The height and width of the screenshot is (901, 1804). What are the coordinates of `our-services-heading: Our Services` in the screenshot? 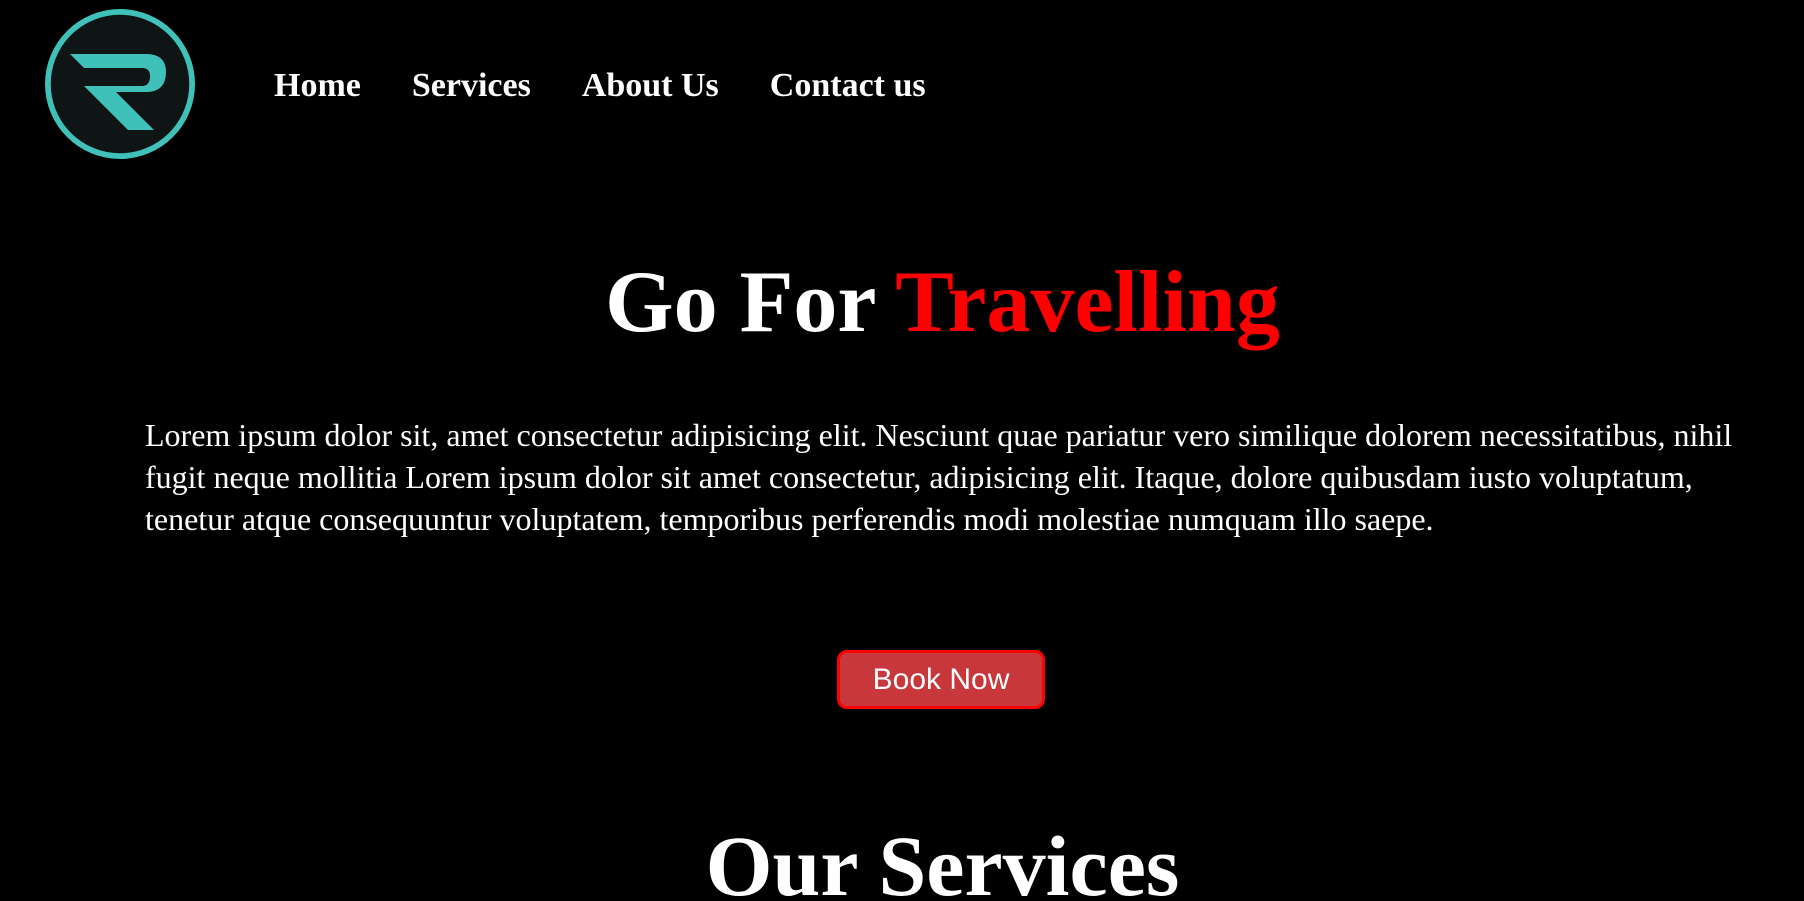 It's located at (942, 859).